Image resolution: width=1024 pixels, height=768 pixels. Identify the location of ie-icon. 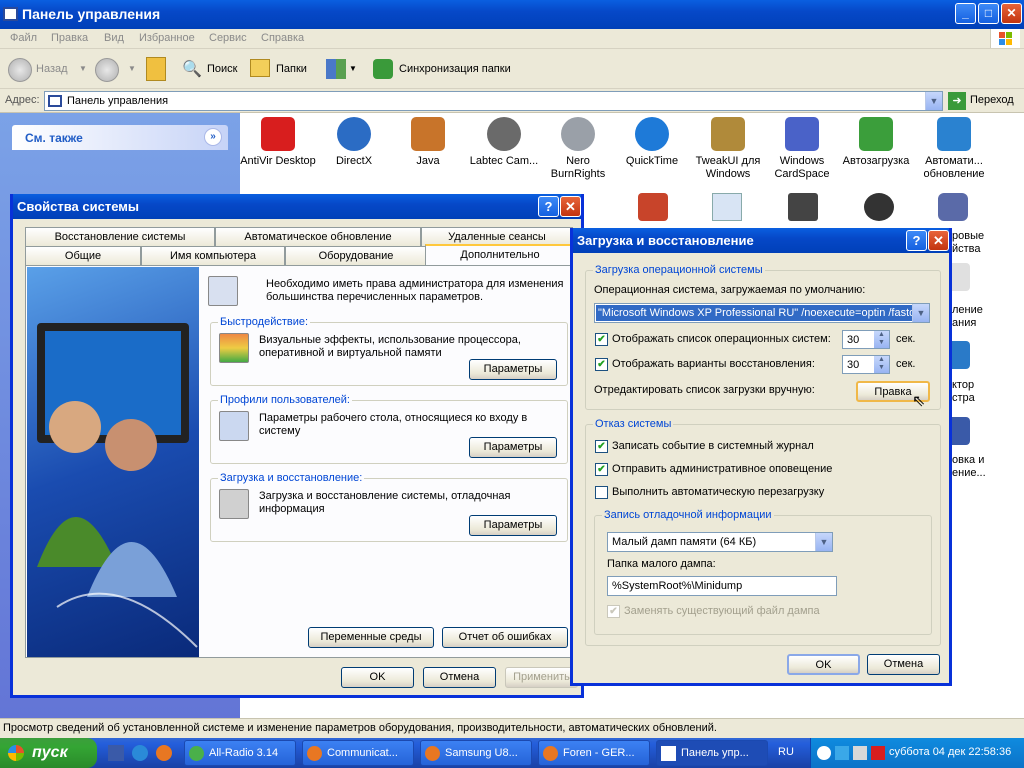
(140, 753).